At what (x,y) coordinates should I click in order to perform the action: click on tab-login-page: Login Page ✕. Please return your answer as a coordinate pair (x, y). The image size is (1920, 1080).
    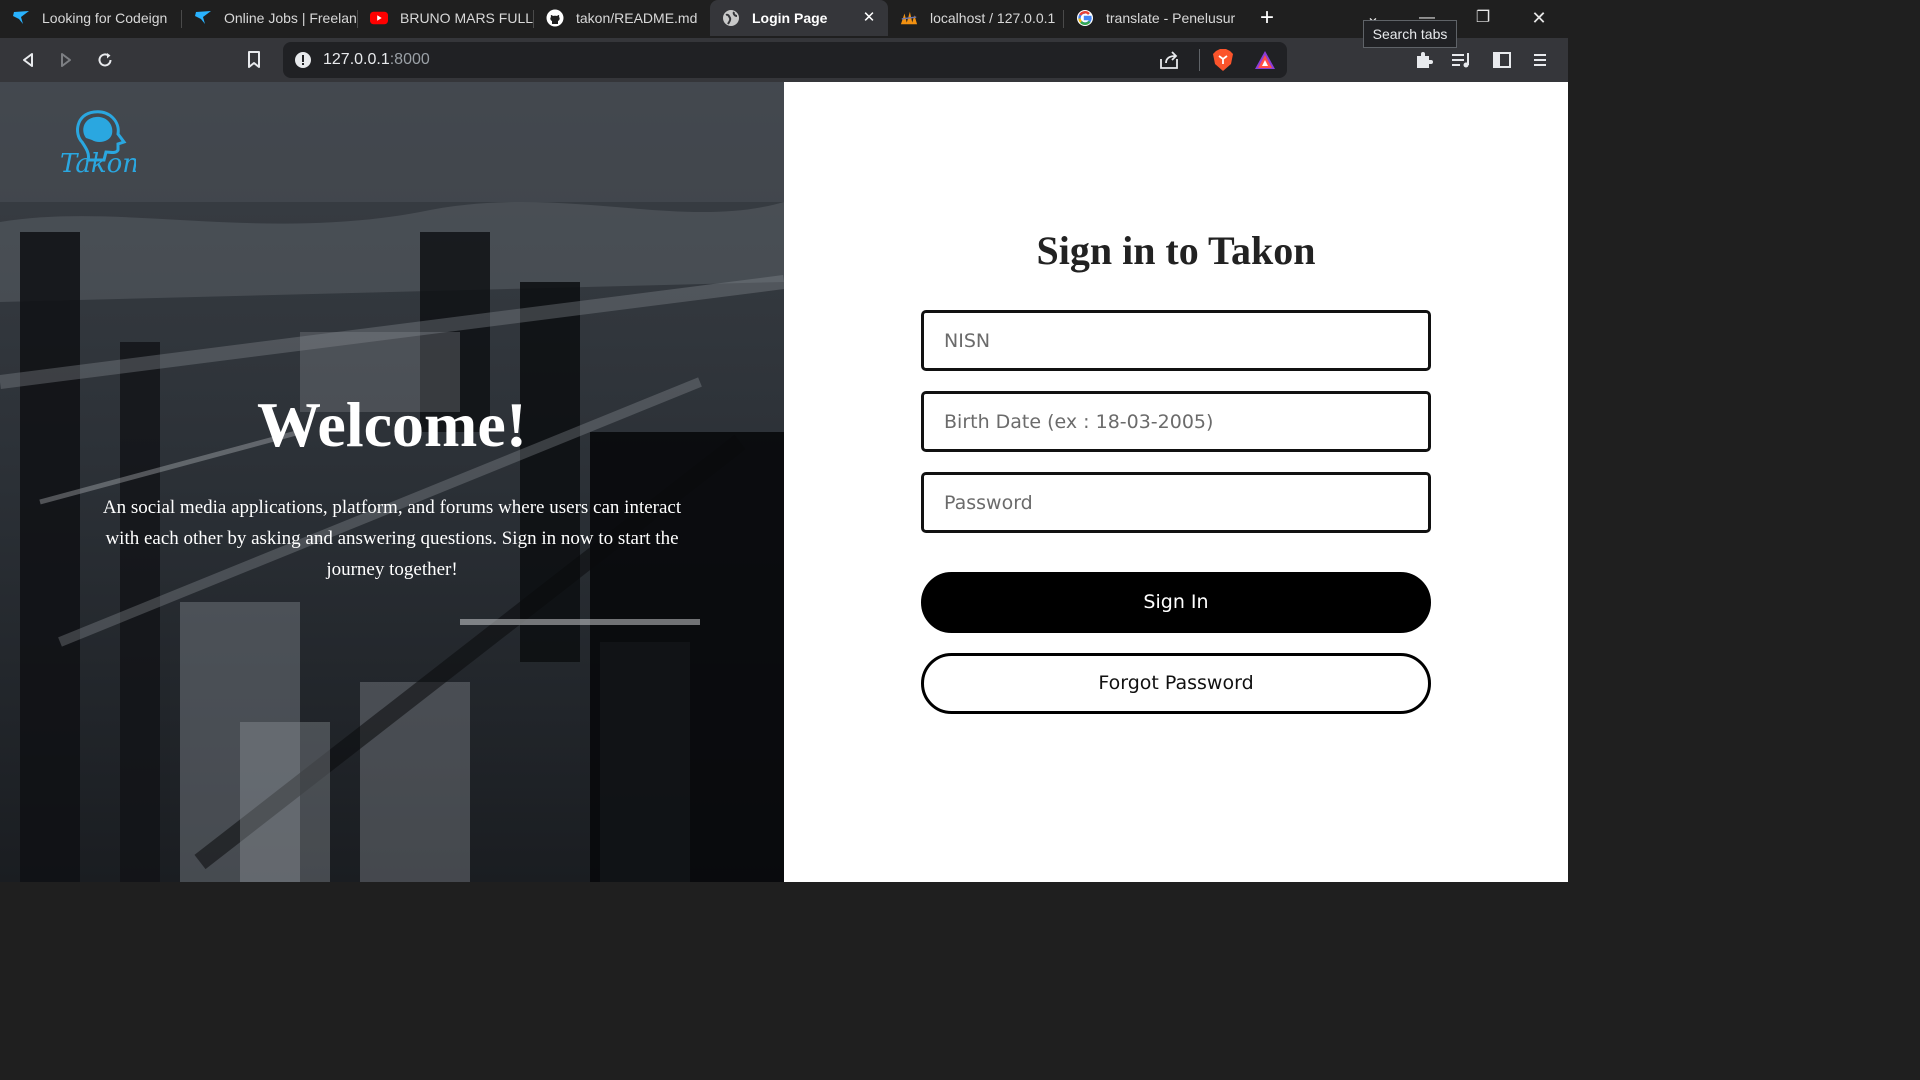
    Looking at the image, I should click on (799, 18).